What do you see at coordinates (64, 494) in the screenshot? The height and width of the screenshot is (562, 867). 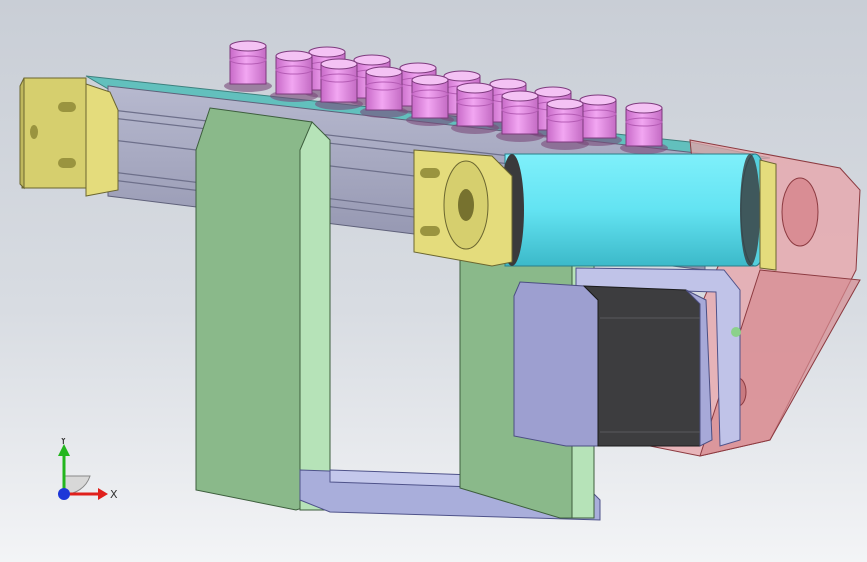 I see `z-axis-icon` at bounding box center [64, 494].